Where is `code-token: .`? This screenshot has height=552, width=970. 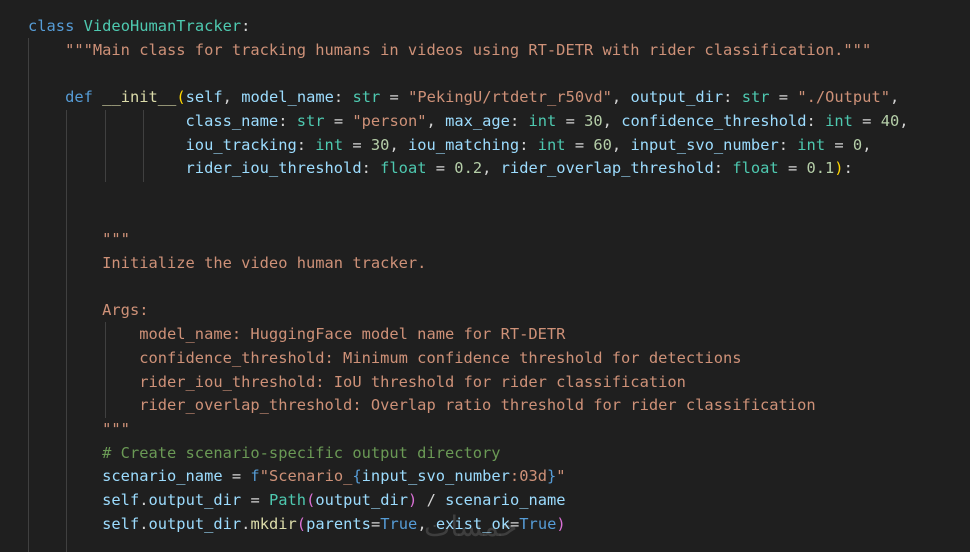 code-token: . is located at coordinates (144, 500).